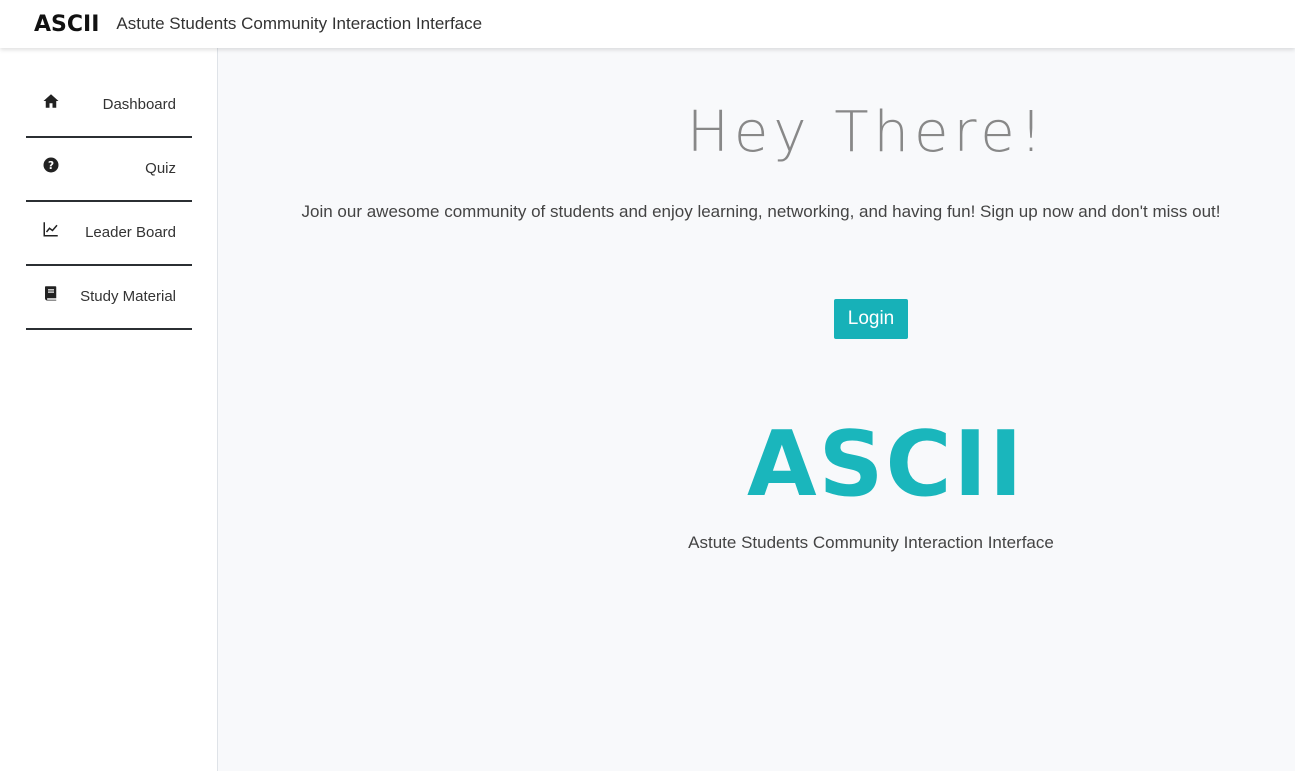 Image resolution: width=1295 pixels, height=771 pixels. What do you see at coordinates (51, 229) in the screenshot?
I see `line-chart-icon` at bounding box center [51, 229].